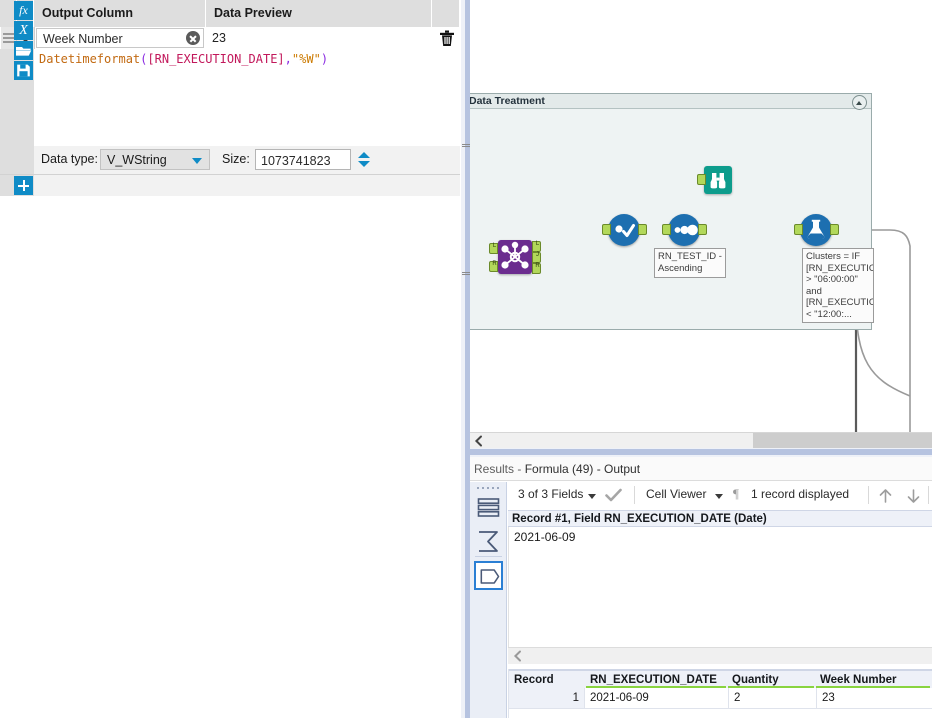  I want to click on arrow-down-icon, so click(913, 496).